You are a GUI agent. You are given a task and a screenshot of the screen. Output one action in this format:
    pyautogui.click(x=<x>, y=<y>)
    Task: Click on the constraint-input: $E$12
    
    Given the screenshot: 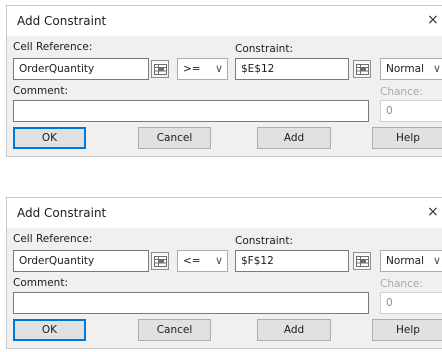 What is the action you would take?
    pyautogui.click(x=292, y=69)
    